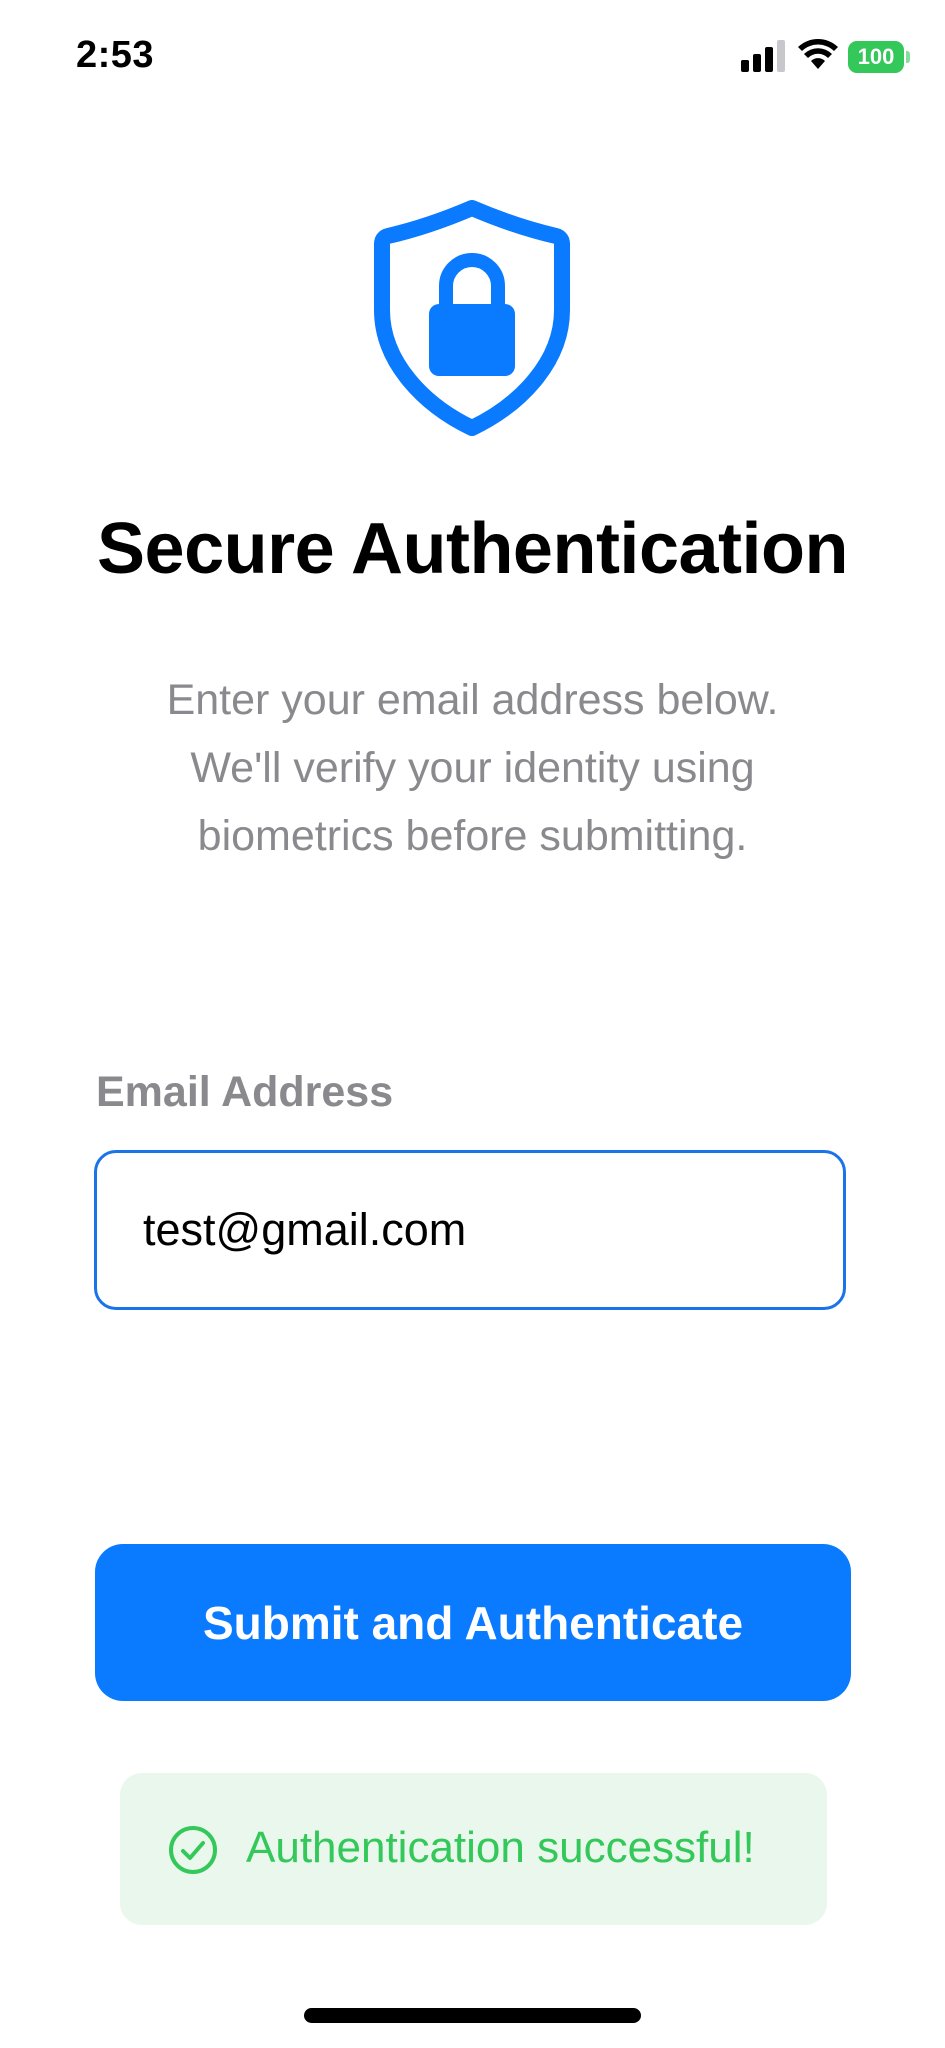 Image resolution: width=945 pixels, height=2048 pixels. I want to click on battery-icon: 100, so click(879, 57).